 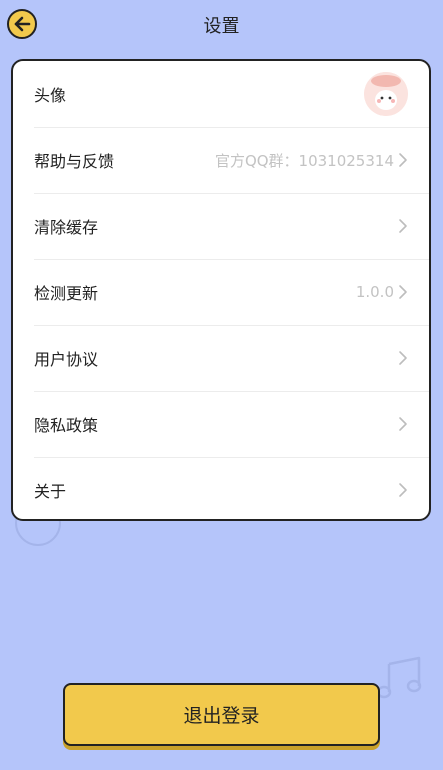 I want to click on row-label: 用户协议, so click(x=66, y=359).